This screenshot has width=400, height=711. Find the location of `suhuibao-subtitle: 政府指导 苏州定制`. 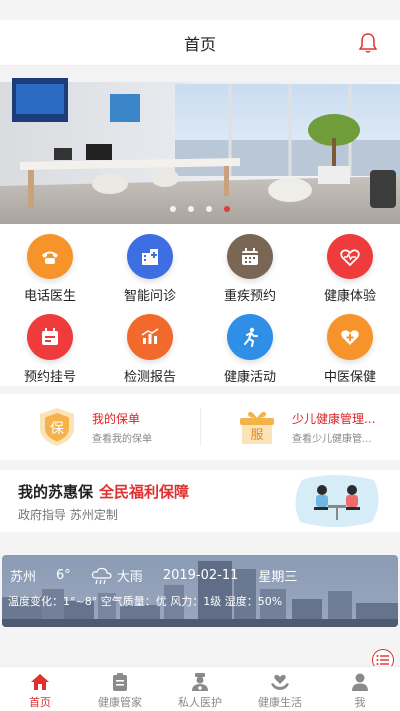

suhuibao-subtitle: 政府指导 苏州定制 is located at coordinates (68, 515).